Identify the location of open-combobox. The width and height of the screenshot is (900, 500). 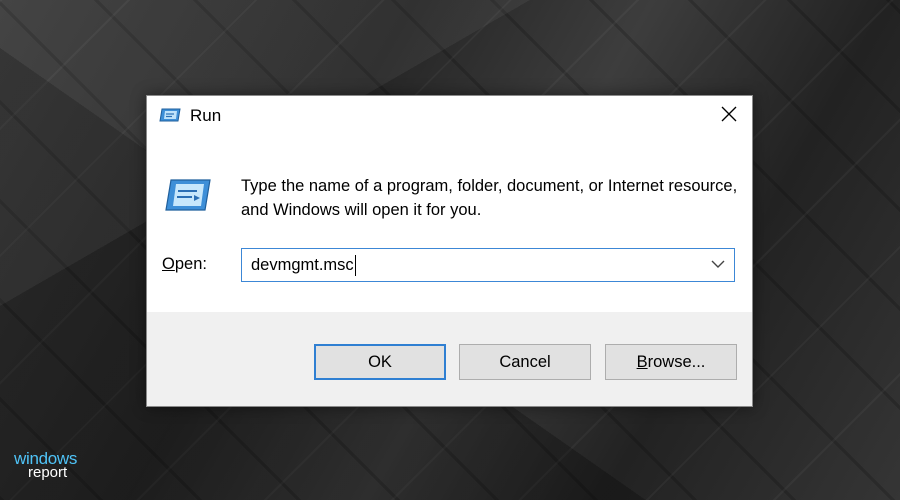
(488, 265).